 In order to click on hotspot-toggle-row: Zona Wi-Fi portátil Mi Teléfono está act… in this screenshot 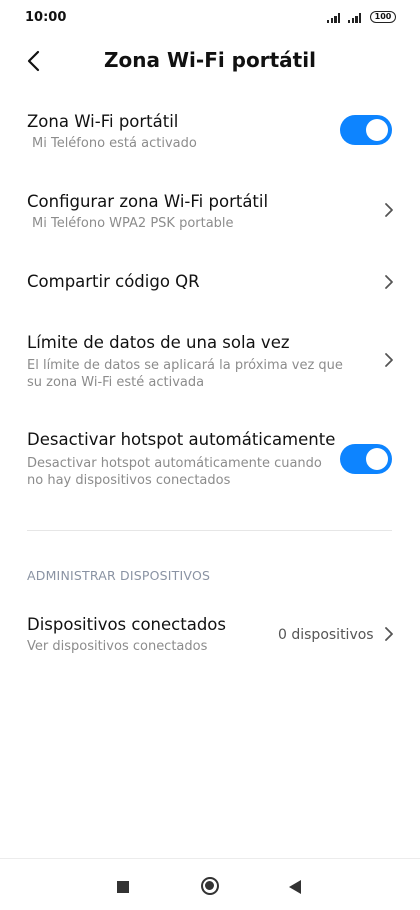, I will do `click(210, 134)`.